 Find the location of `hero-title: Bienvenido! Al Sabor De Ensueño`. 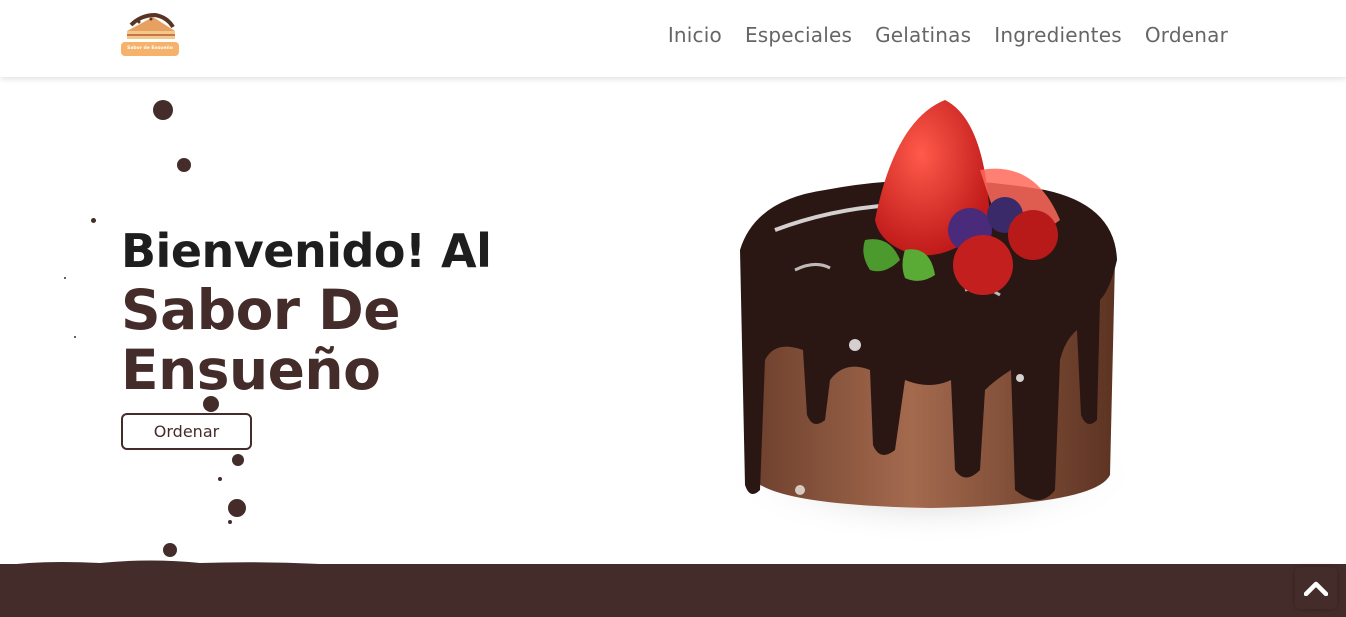

hero-title: Bienvenido! Al Sabor De Ensueño is located at coordinates (306, 312).